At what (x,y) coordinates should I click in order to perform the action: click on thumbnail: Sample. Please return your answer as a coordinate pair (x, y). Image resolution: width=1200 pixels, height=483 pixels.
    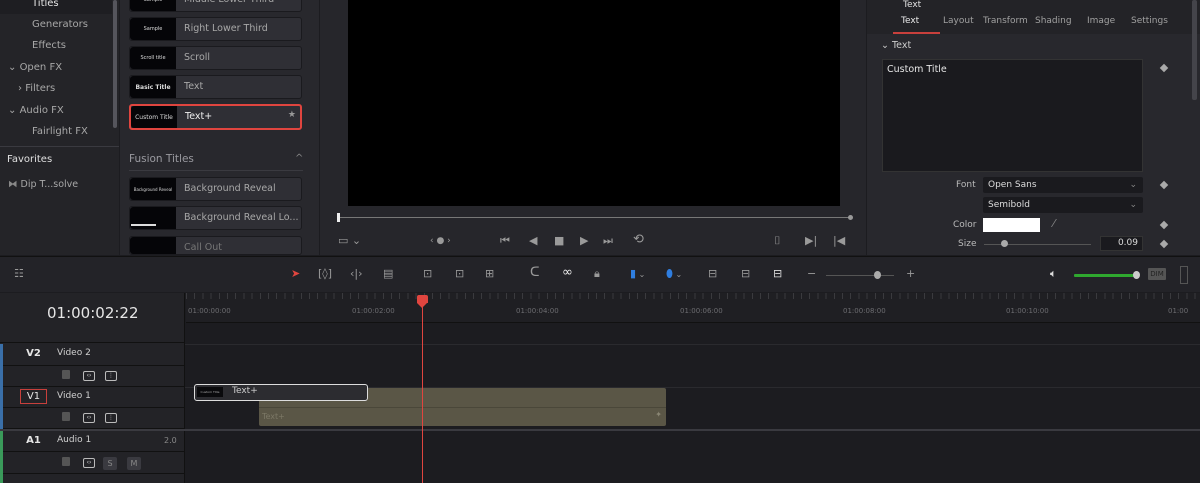
    Looking at the image, I should click on (153, 5).